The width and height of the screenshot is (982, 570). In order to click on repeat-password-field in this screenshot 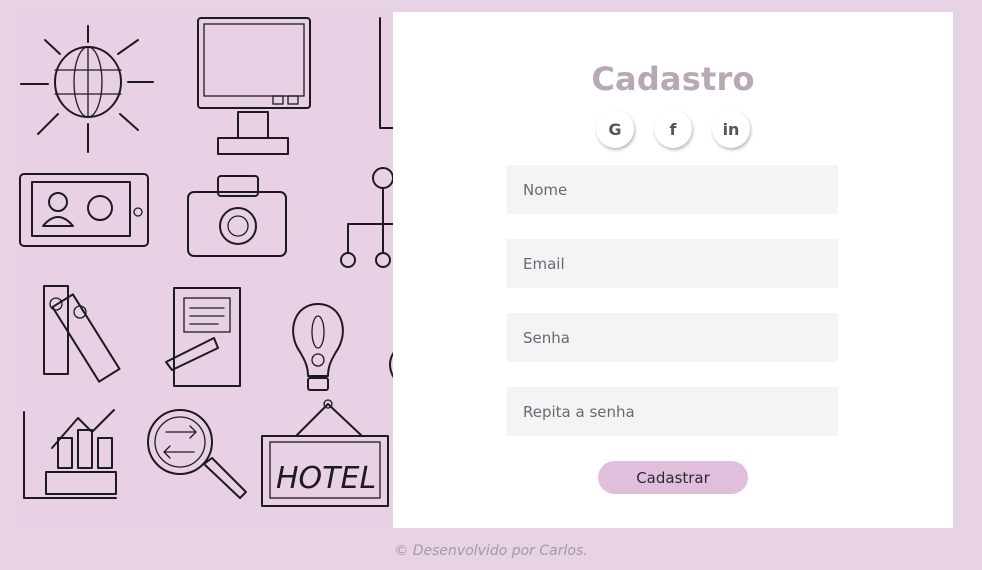, I will do `click(672, 411)`.